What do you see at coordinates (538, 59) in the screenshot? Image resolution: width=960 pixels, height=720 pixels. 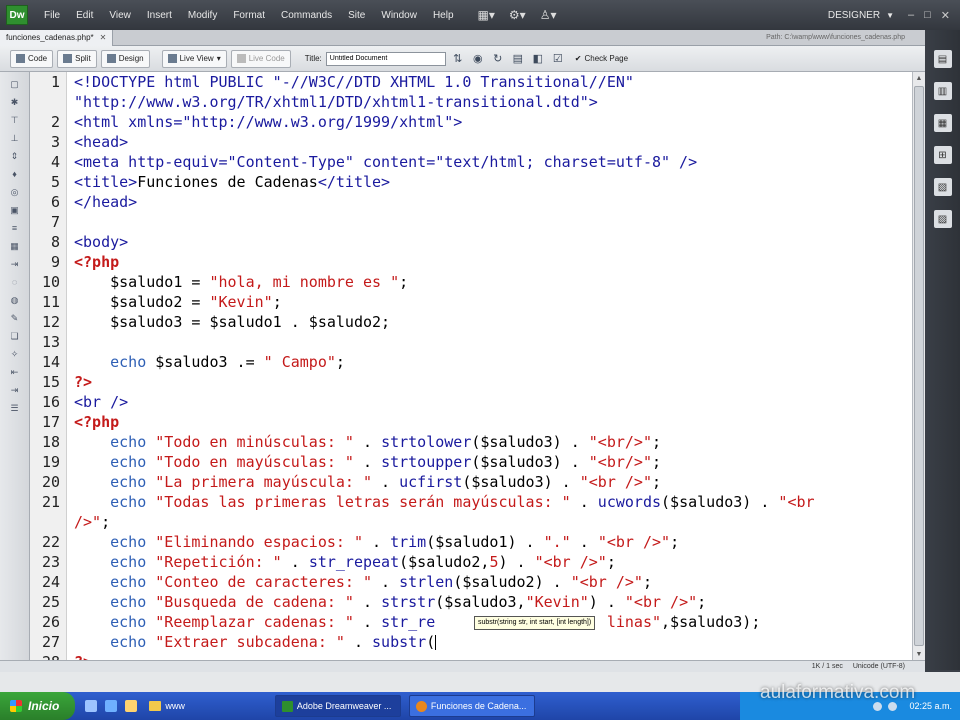 I see `visual-aids-icon: ◧` at bounding box center [538, 59].